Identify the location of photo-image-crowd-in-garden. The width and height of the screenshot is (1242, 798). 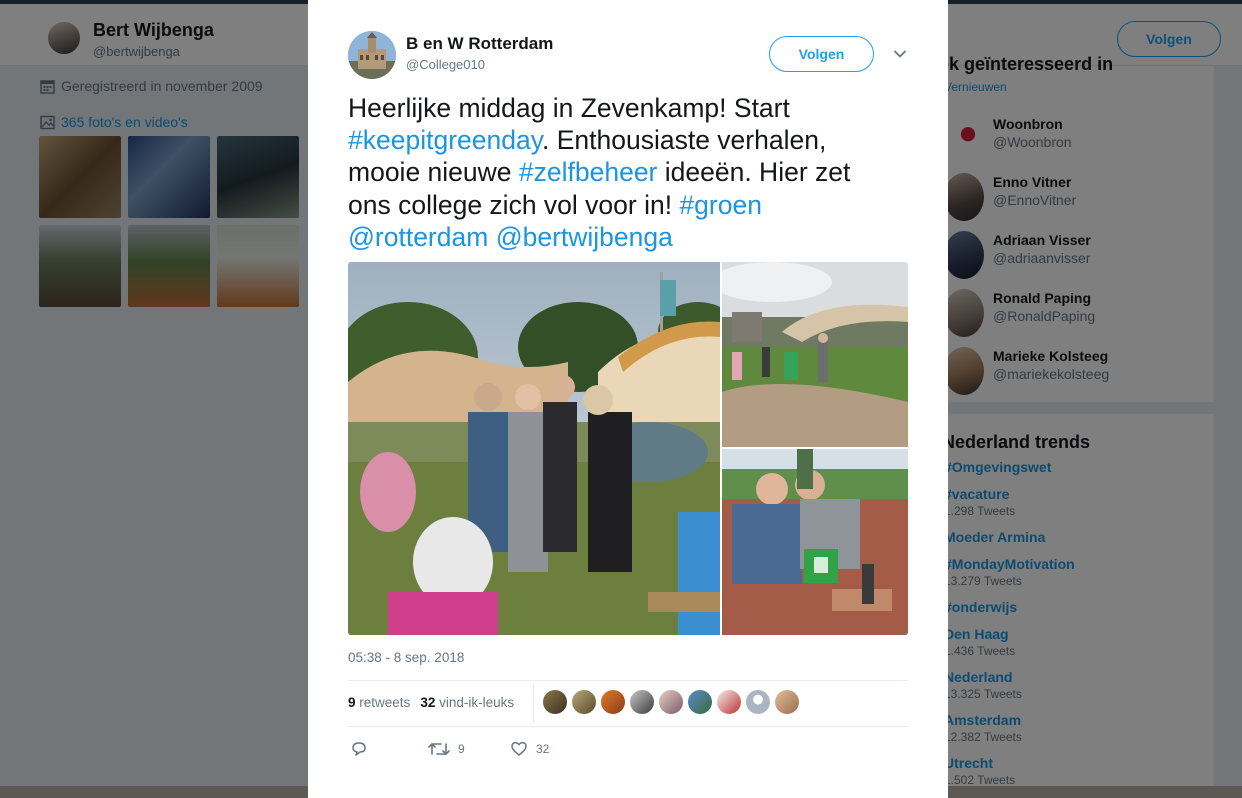
(534, 448).